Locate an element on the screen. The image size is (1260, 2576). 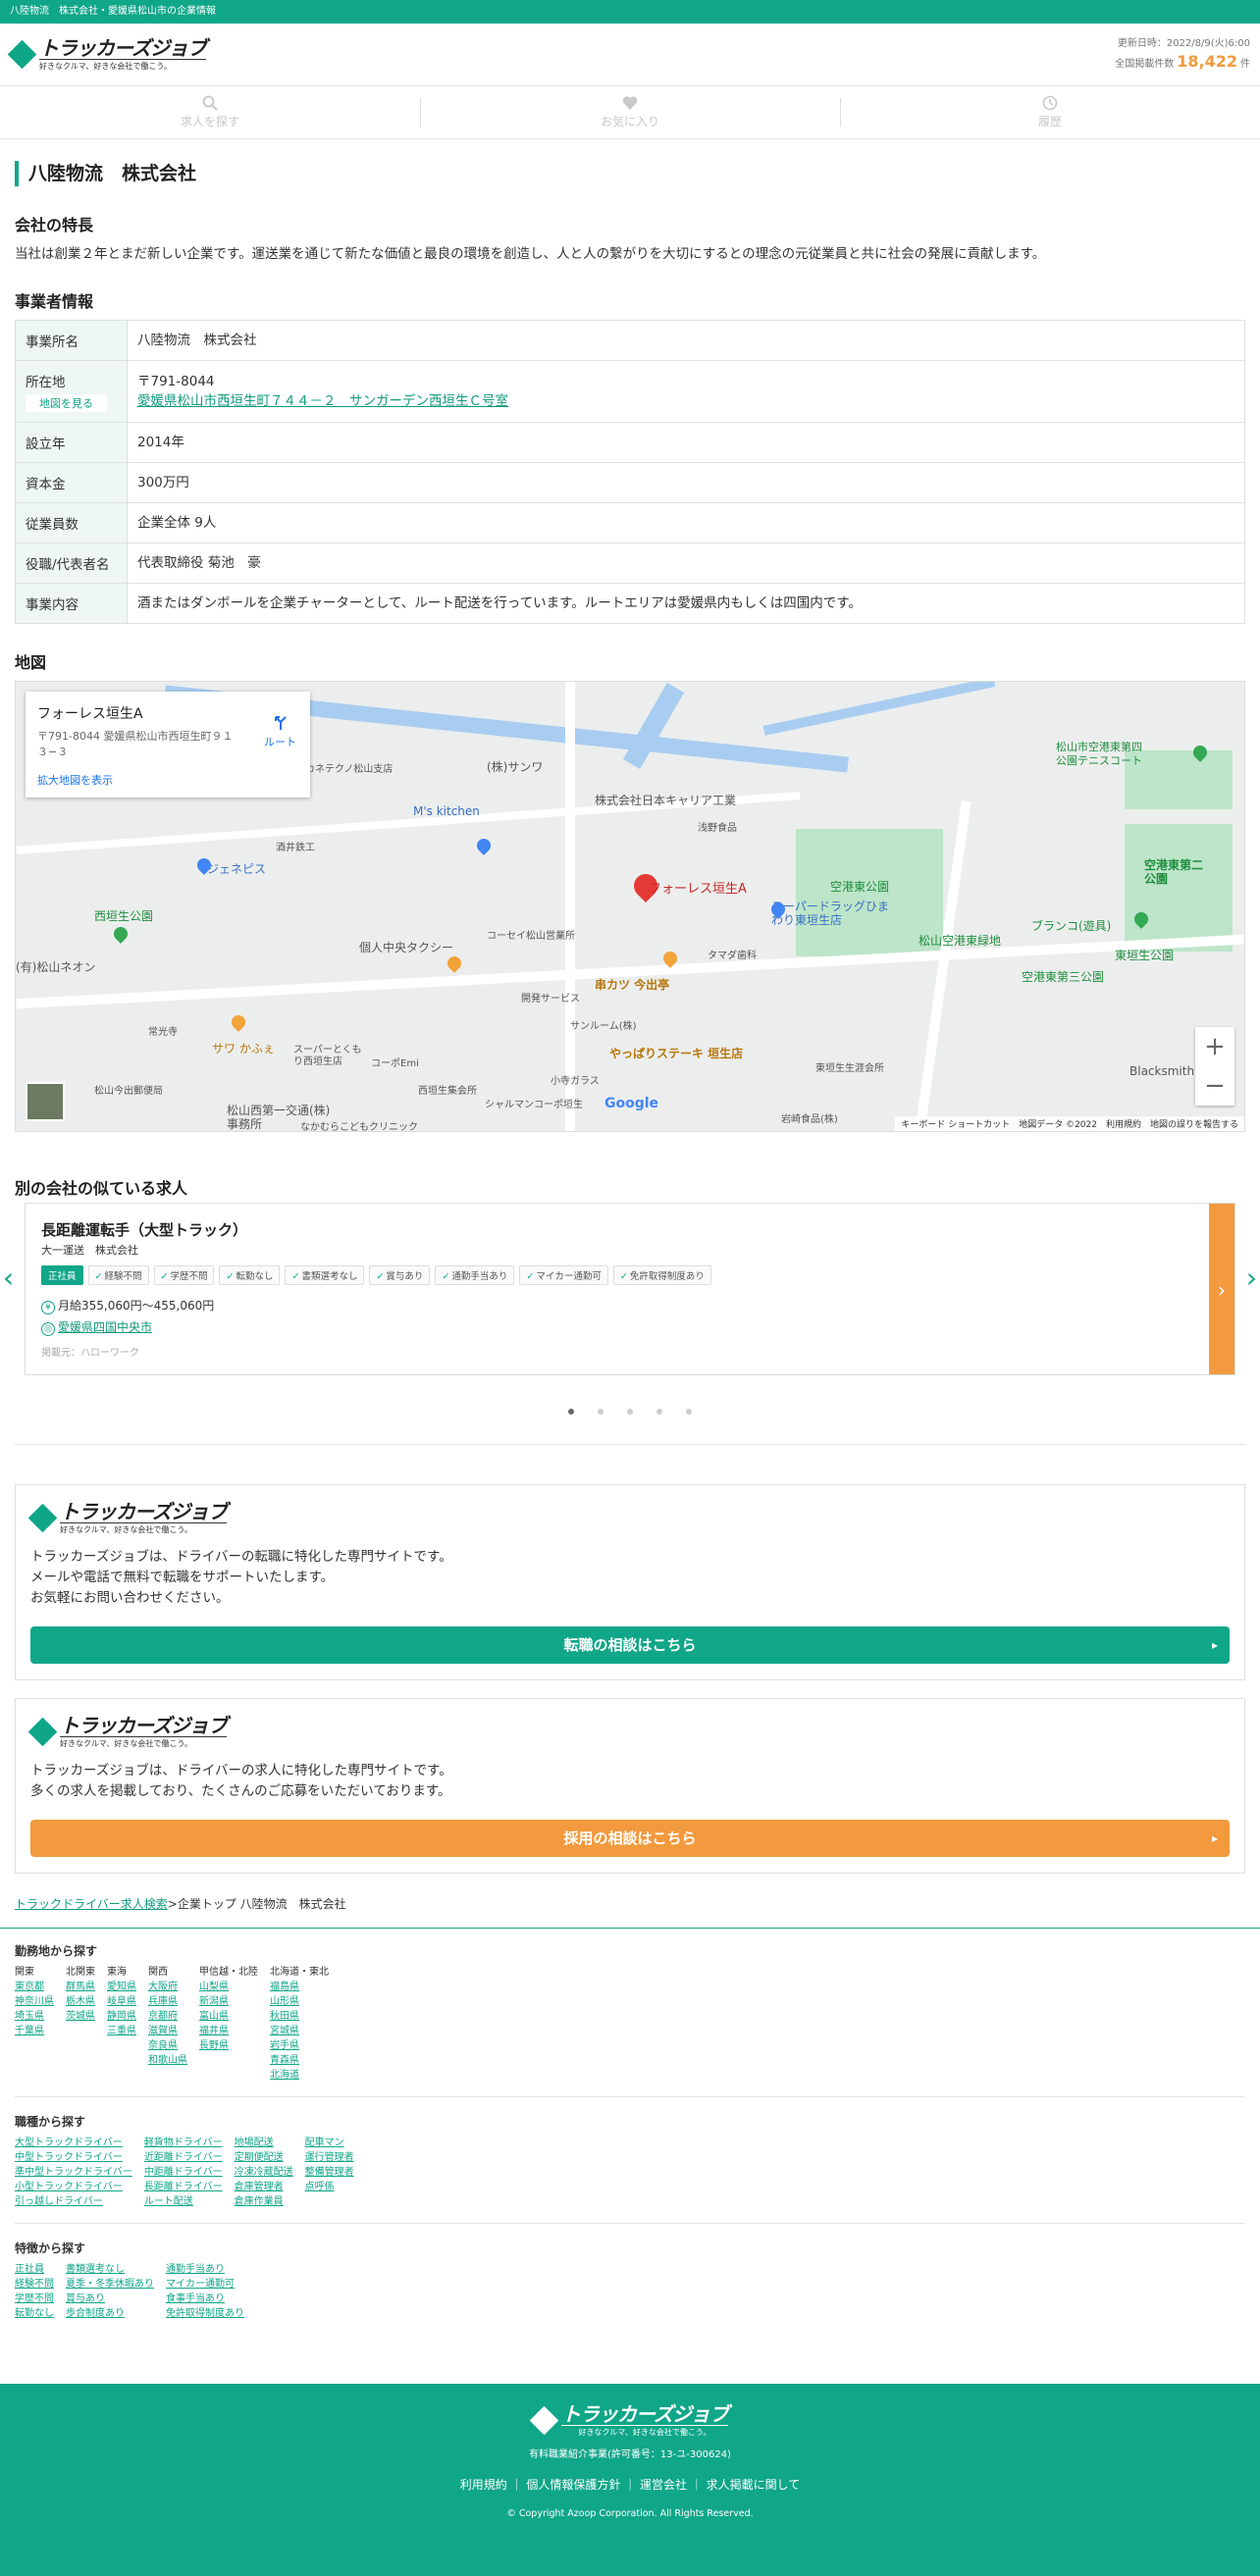
site-logo: トラッカーズジョブ 好きなクルマ、好きな会社で働こう。 is located at coordinates (107, 54).